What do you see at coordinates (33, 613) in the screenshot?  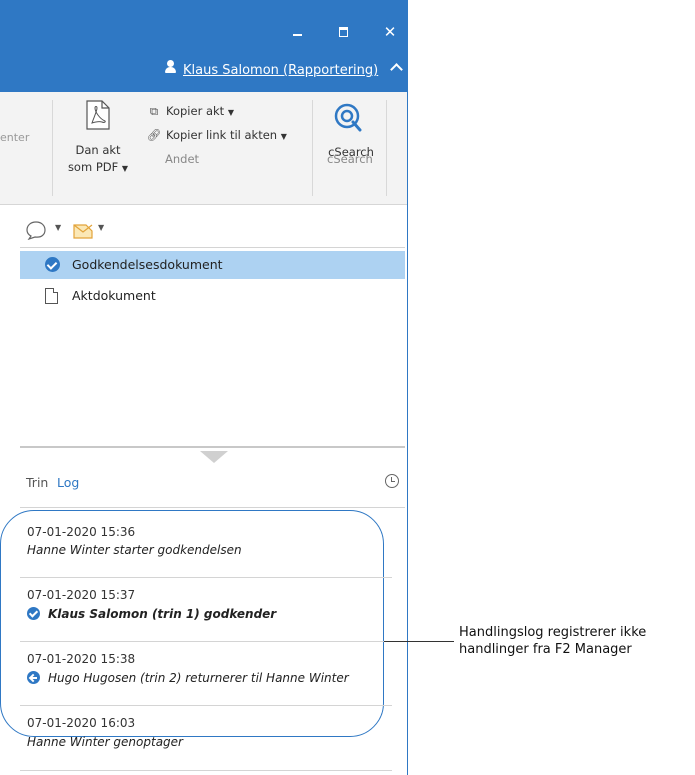 I see `check-icon` at bounding box center [33, 613].